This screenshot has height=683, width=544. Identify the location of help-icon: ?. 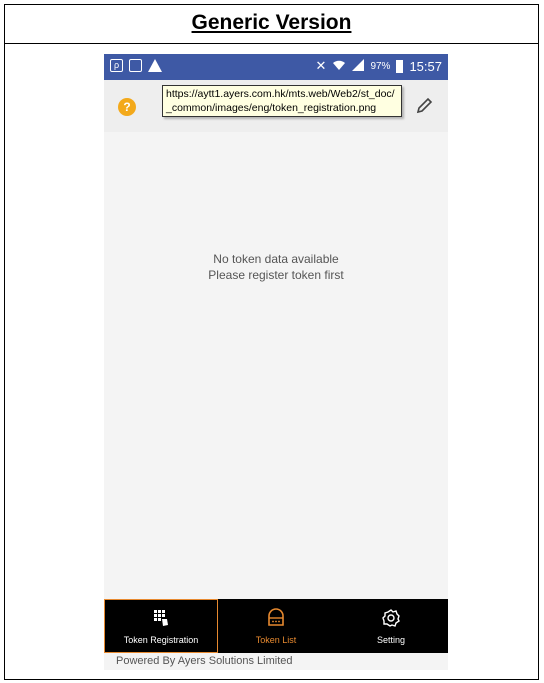
(127, 107).